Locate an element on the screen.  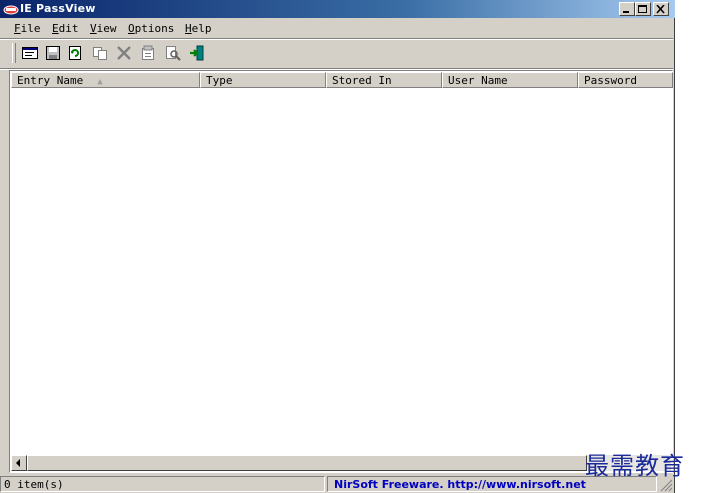
scroll-thumb is located at coordinates (307, 463).